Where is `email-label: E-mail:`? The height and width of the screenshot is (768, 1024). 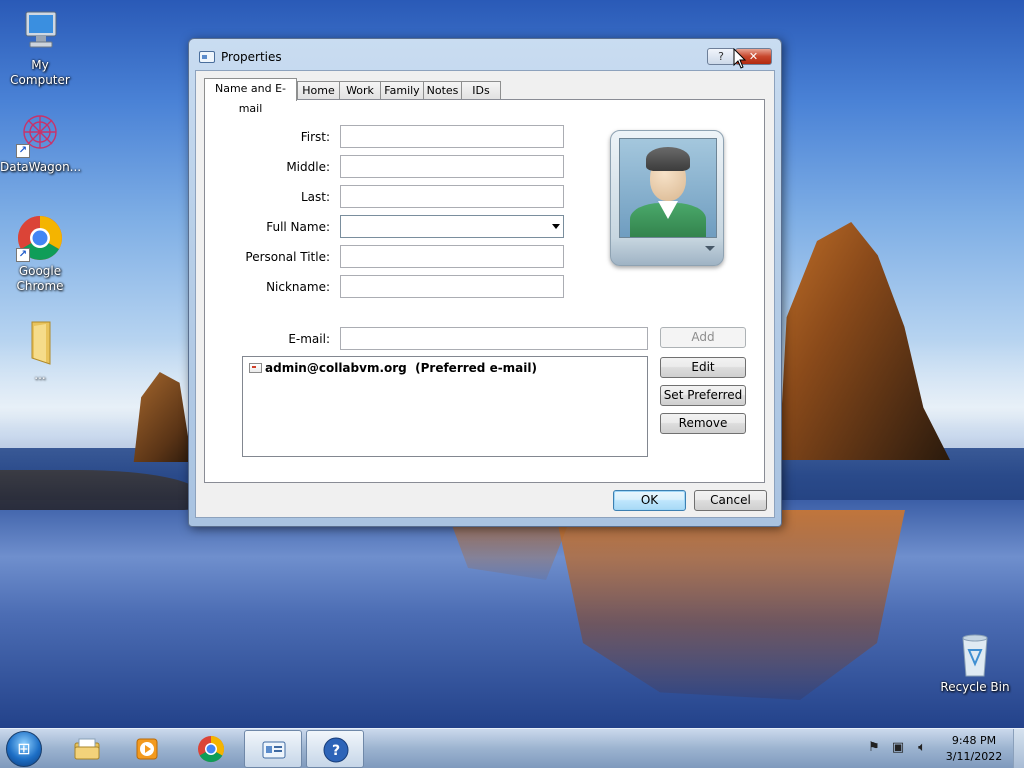
email-label: E-mail: is located at coordinates (309, 339).